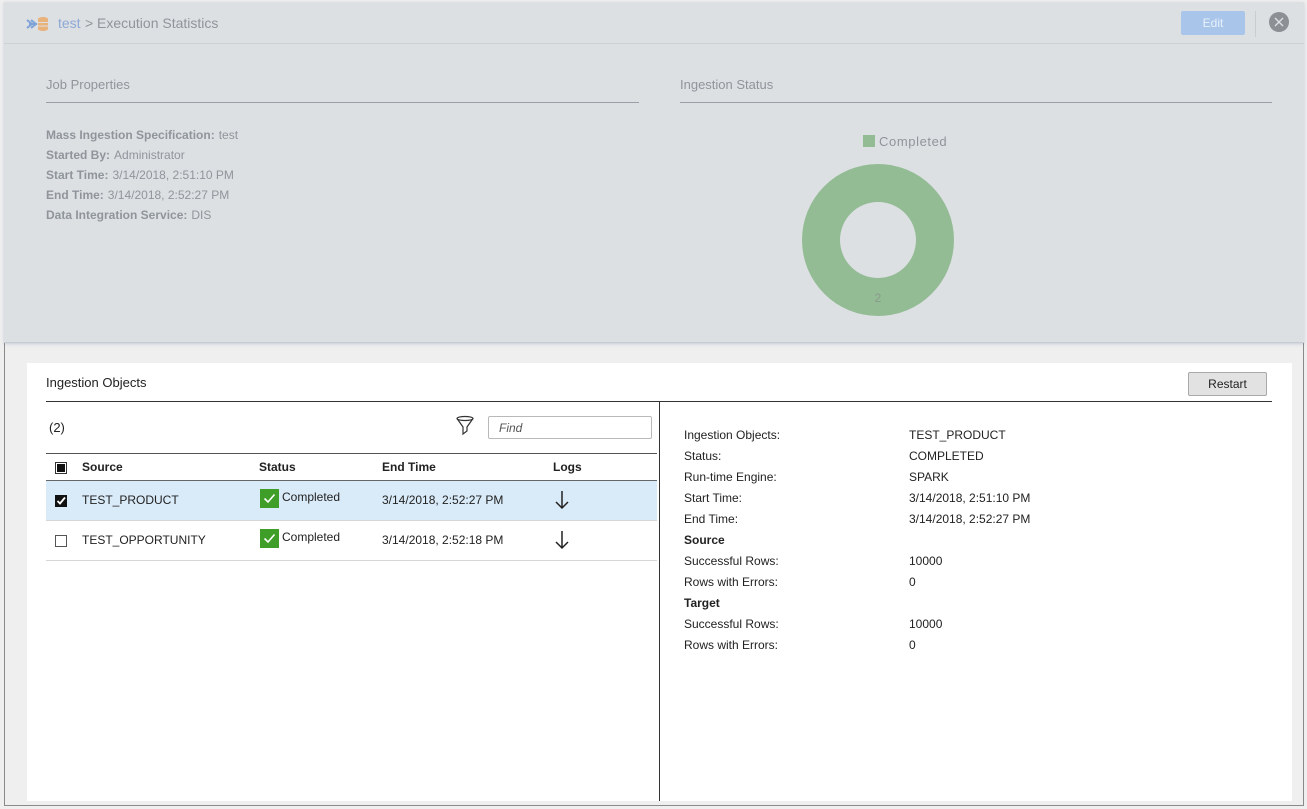 This screenshot has width=1307, height=809. I want to click on prop-dis: Data Integration Service: DIS, so click(129, 215).